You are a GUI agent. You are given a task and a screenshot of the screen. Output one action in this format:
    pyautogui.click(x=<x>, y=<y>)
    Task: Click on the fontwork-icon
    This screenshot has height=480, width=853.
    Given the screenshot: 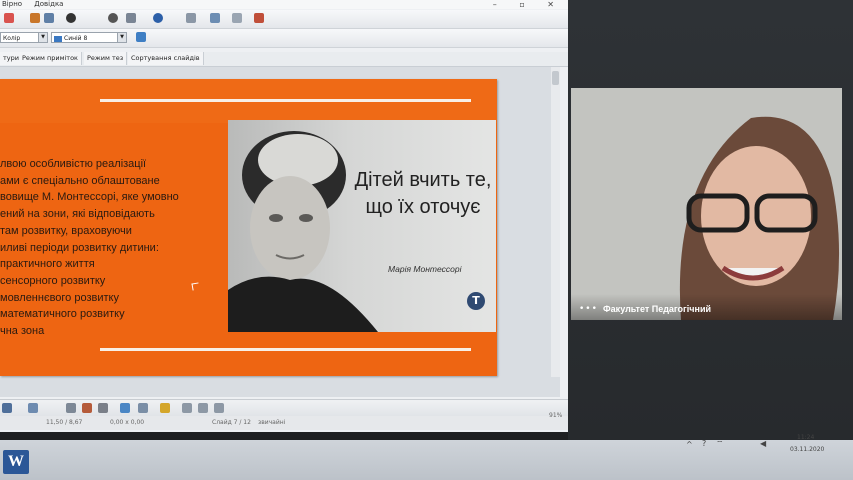 What is the action you would take?
    pyautogui.click(x=87, y=408)
    